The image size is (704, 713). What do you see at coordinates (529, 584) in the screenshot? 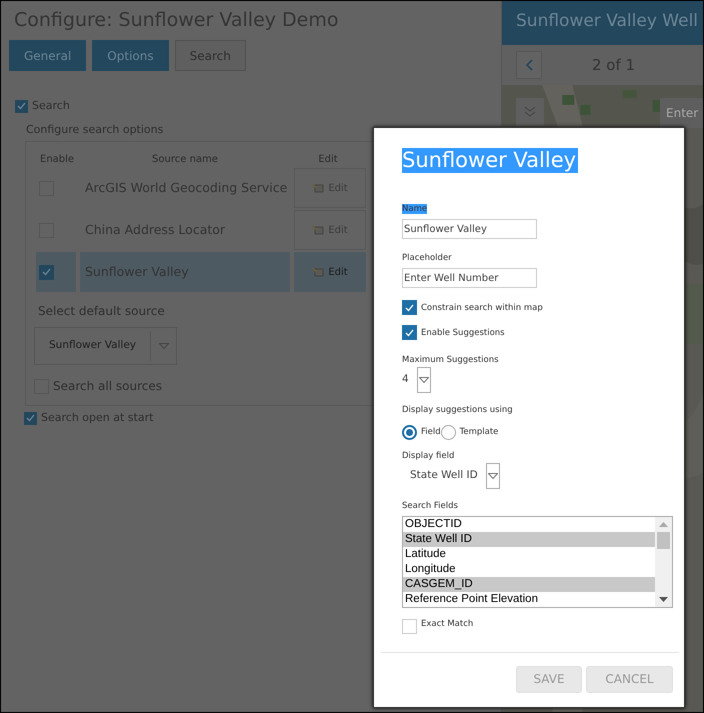
I see `list-option: CASGEM_ID` at bounding box center [529, 584].